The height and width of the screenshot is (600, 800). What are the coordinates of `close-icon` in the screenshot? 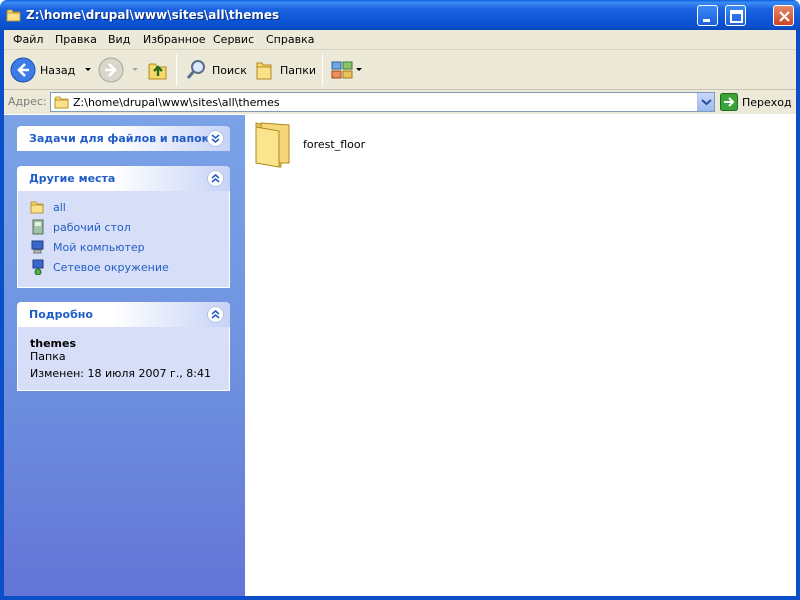 It's located at (784, 16).